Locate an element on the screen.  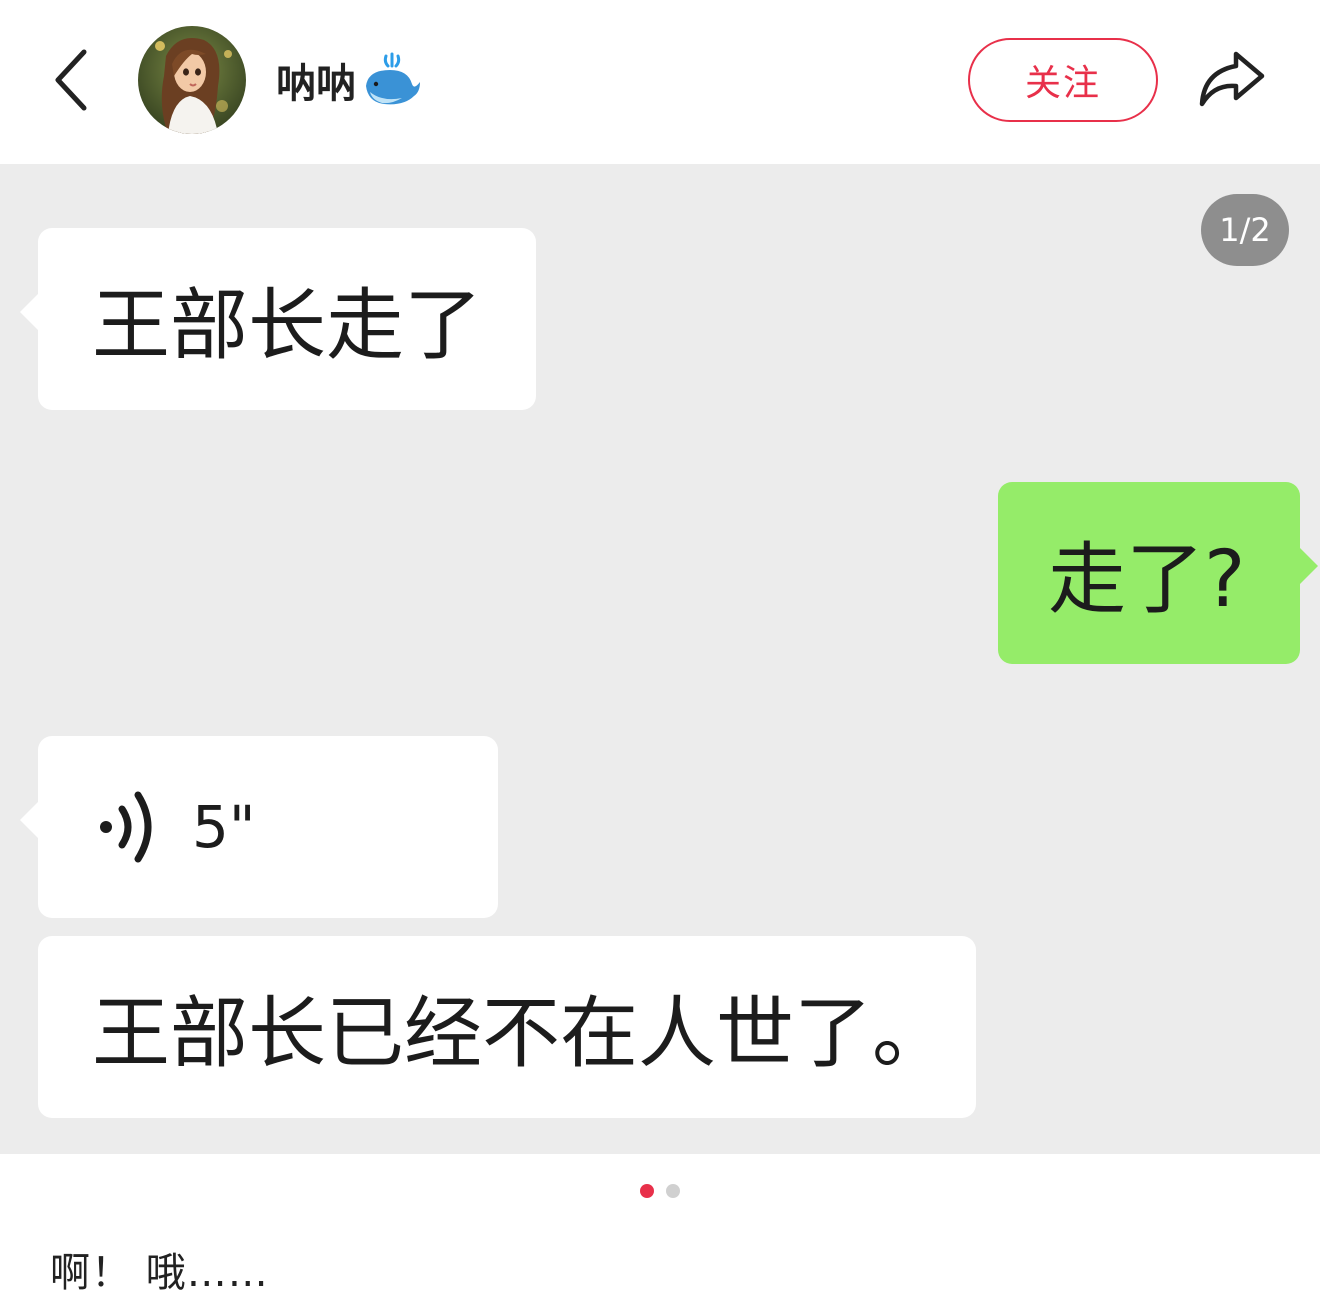
username-text: 呐呐 is located at coordinates (316, 84).